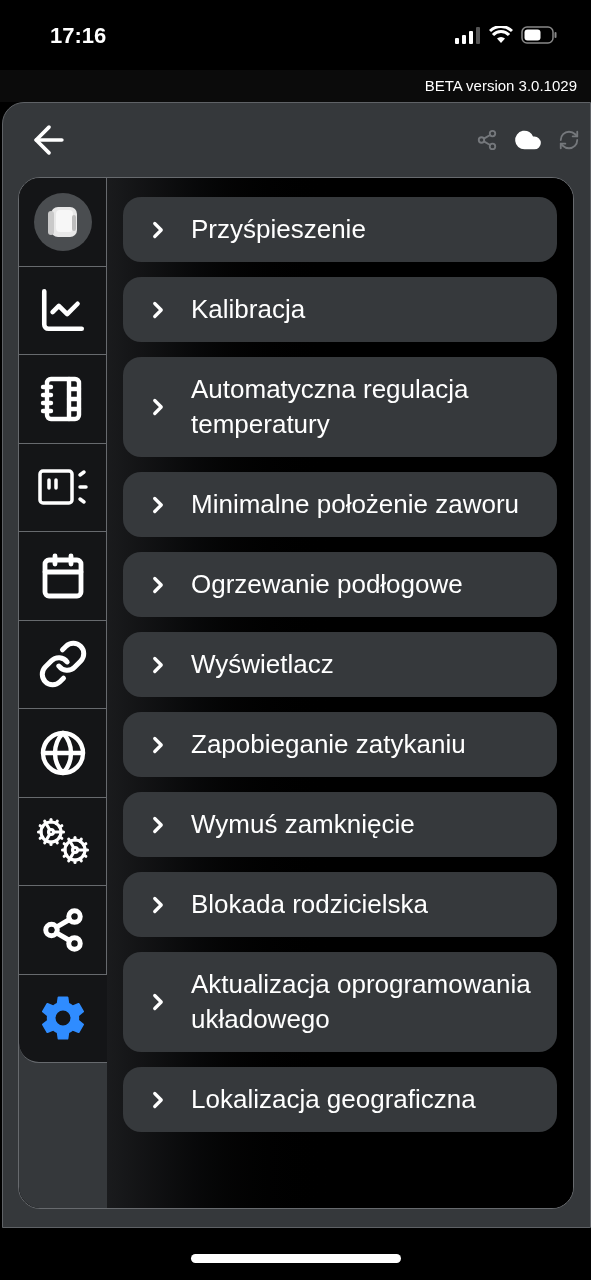 This screenshot has height=1280, width=591. What do you see at coordinates (340, 229) in the screenshot?
I see `menu-item: Przyśpieszenie` at bounding box center [340, 229].